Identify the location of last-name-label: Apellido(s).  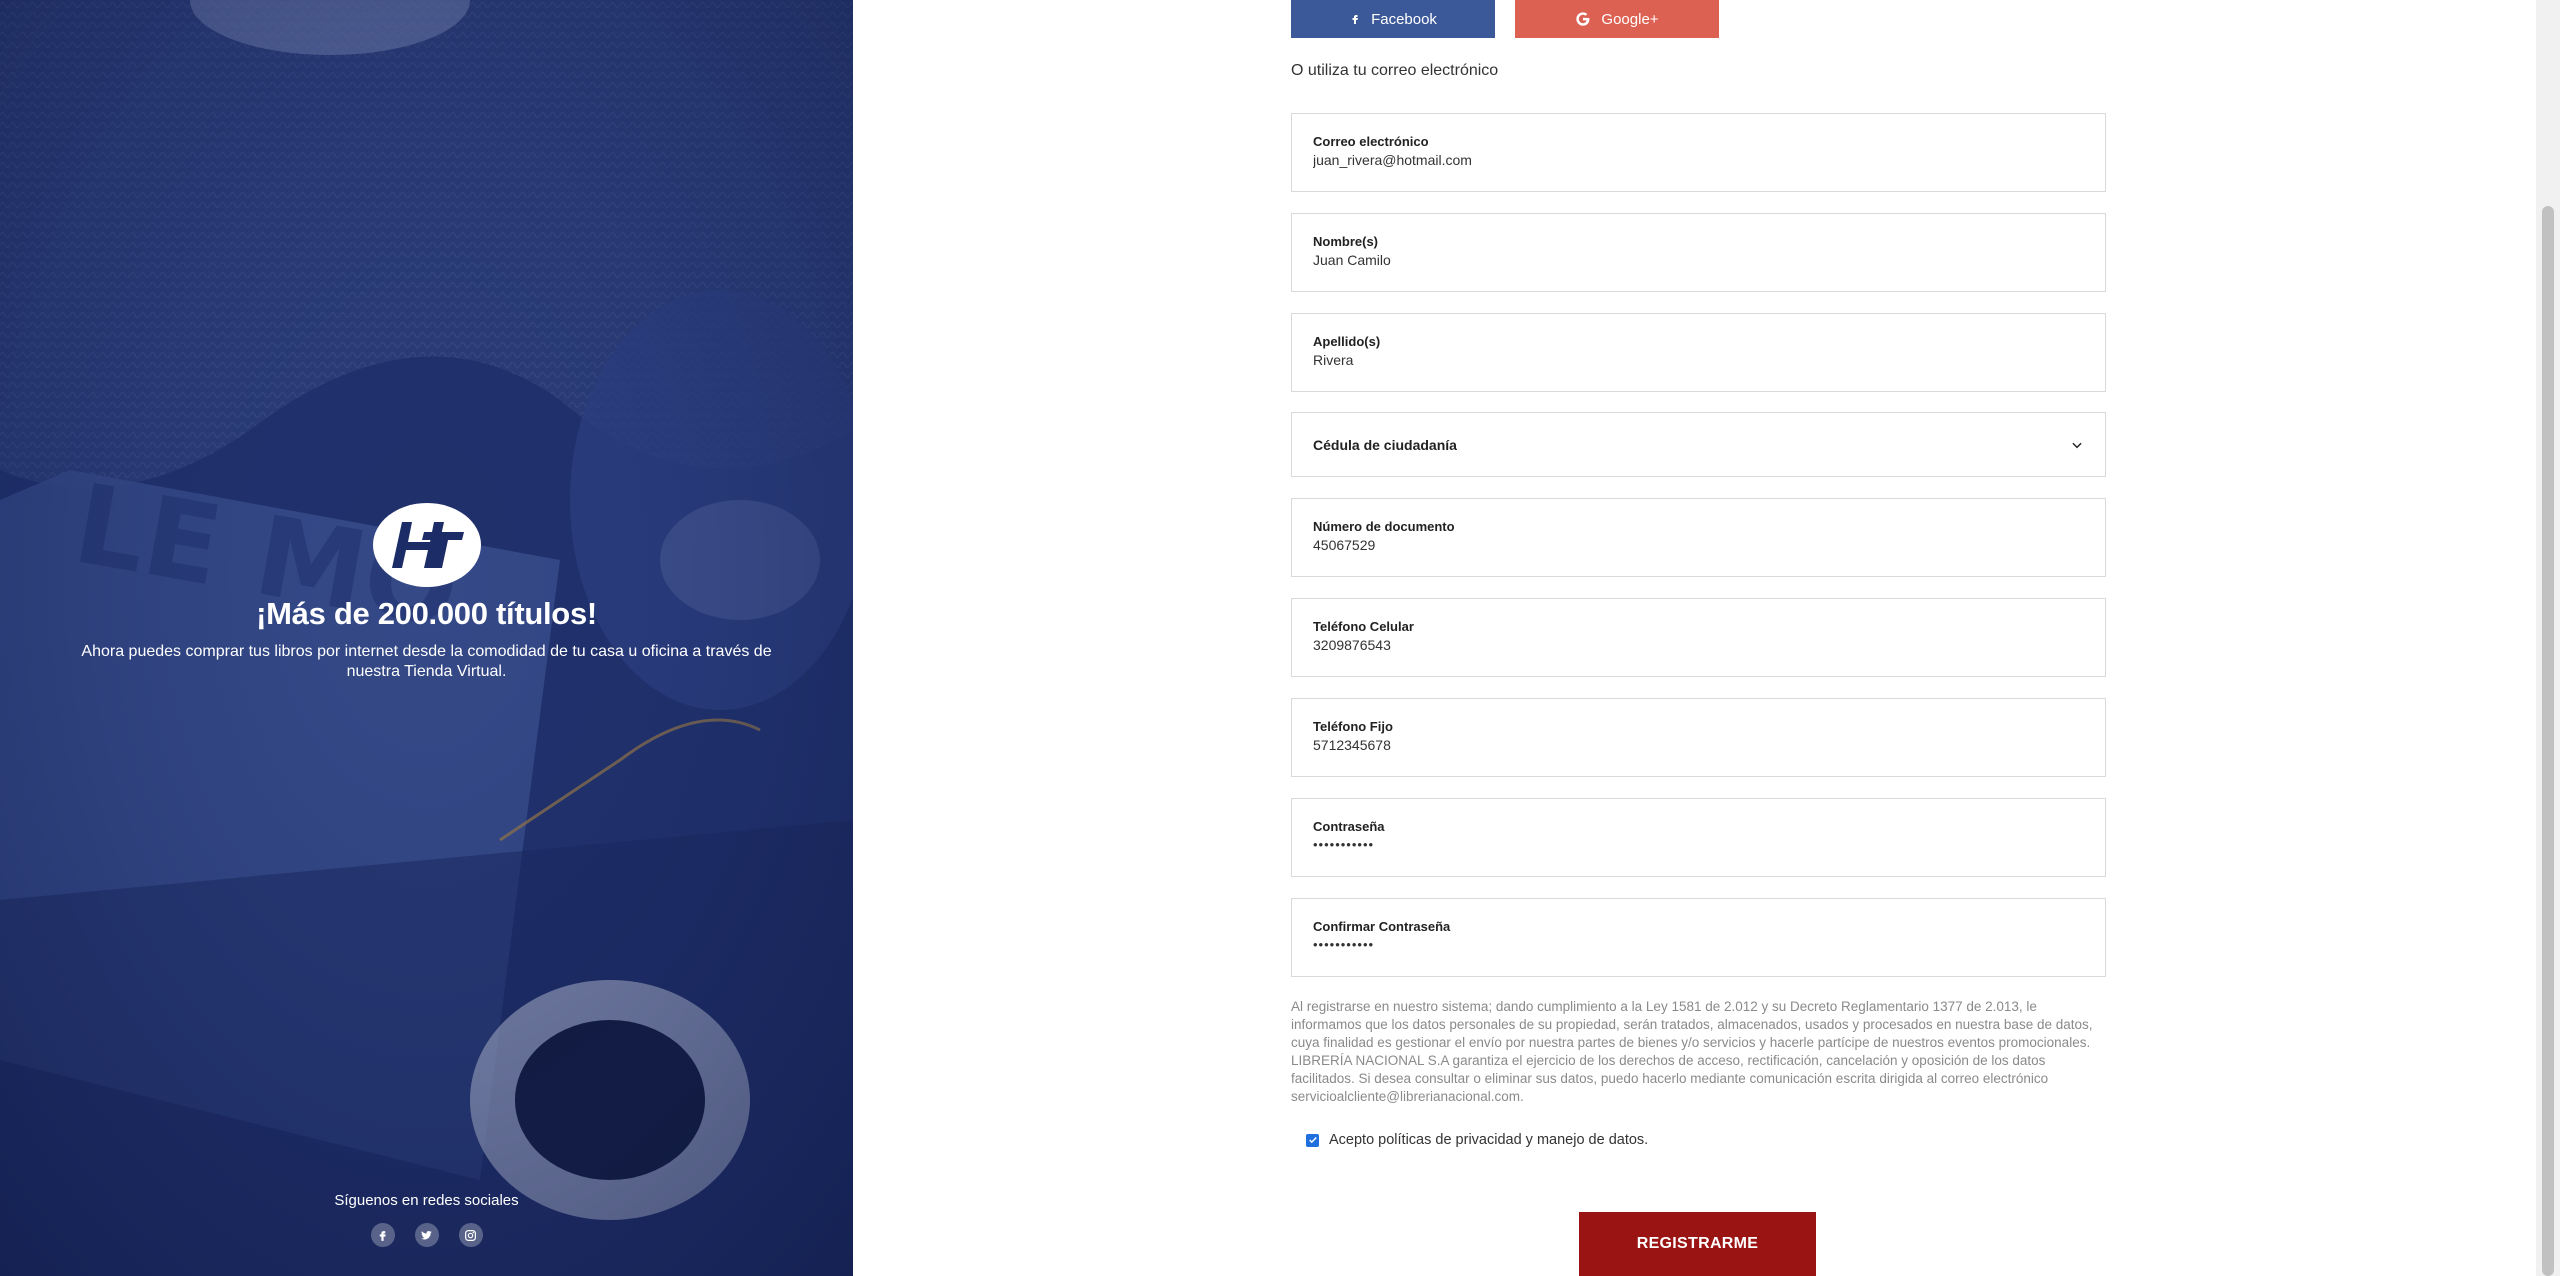
(1347, 341).